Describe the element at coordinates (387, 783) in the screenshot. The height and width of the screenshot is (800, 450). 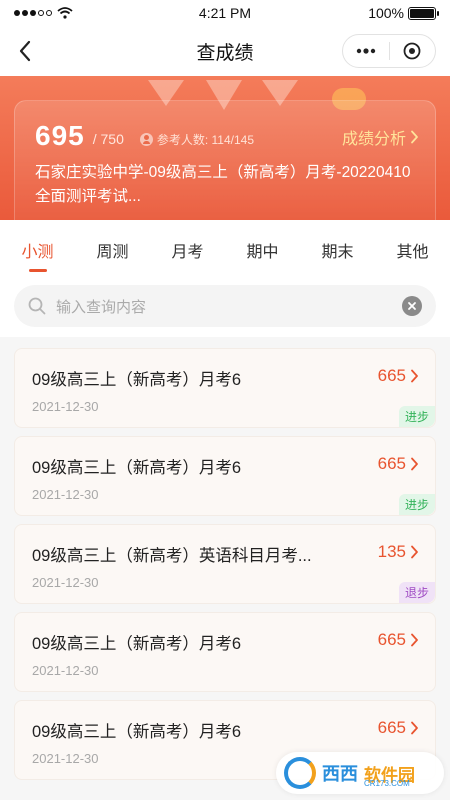
I see `watermark-sub: CR173.COM` at that location.